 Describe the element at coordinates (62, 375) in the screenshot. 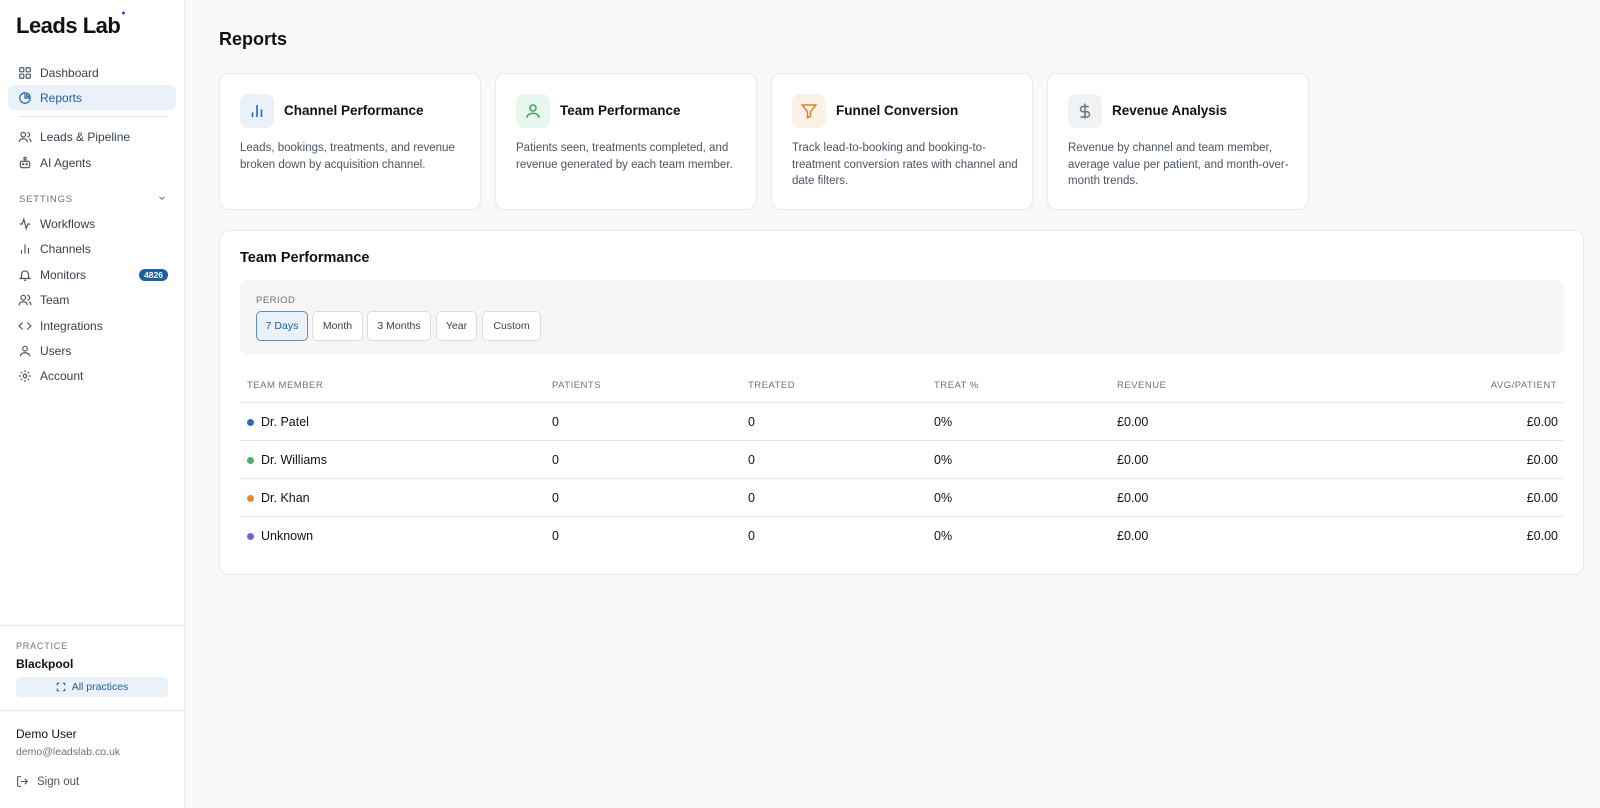

I see `nav-label: Account` at that location.